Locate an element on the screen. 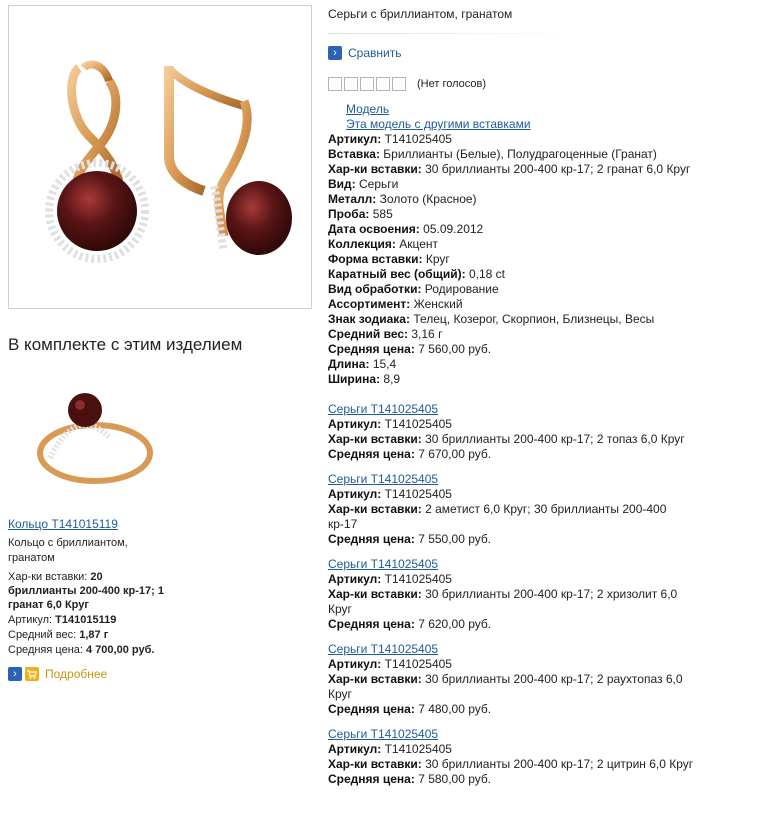 The image size is (758, 819). spec-label: Артикул: is located at coordinates (355, 139).